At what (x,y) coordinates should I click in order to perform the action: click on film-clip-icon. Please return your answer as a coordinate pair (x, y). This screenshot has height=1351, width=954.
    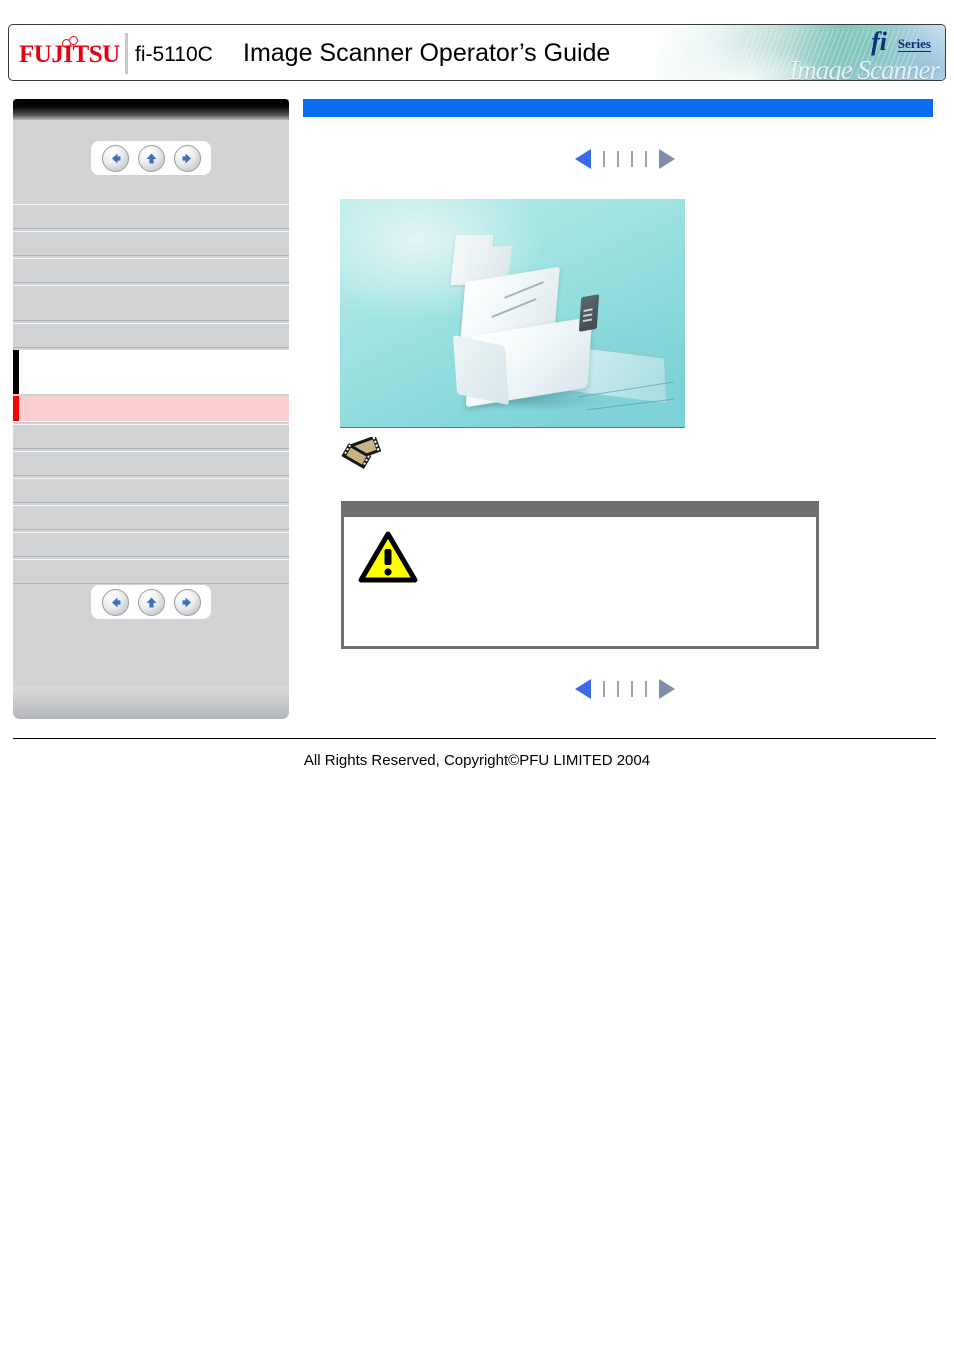
    Looking at the image, I should click on (362, 453).